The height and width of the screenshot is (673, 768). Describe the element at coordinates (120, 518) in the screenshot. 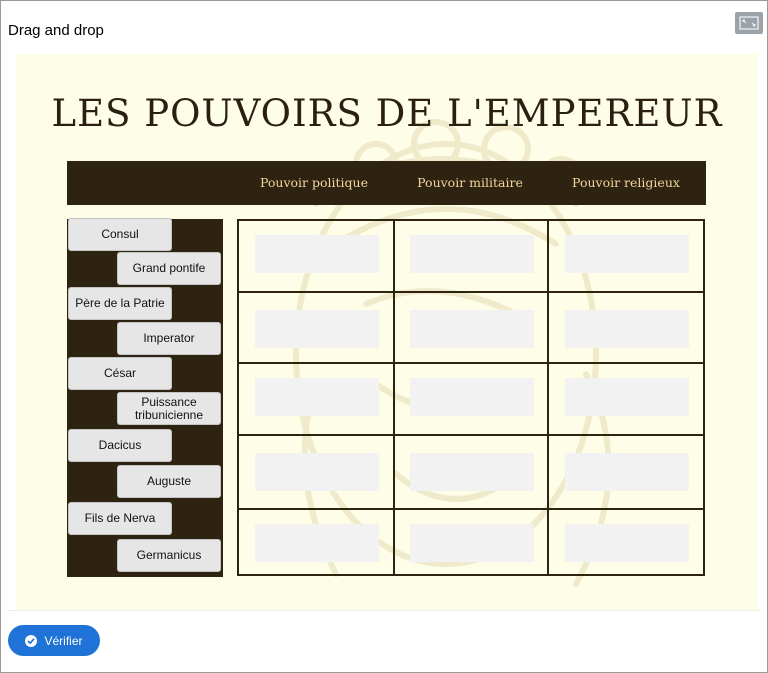

I see `drag-item-fils-de-nerva: Fils de Nerva` at that location.